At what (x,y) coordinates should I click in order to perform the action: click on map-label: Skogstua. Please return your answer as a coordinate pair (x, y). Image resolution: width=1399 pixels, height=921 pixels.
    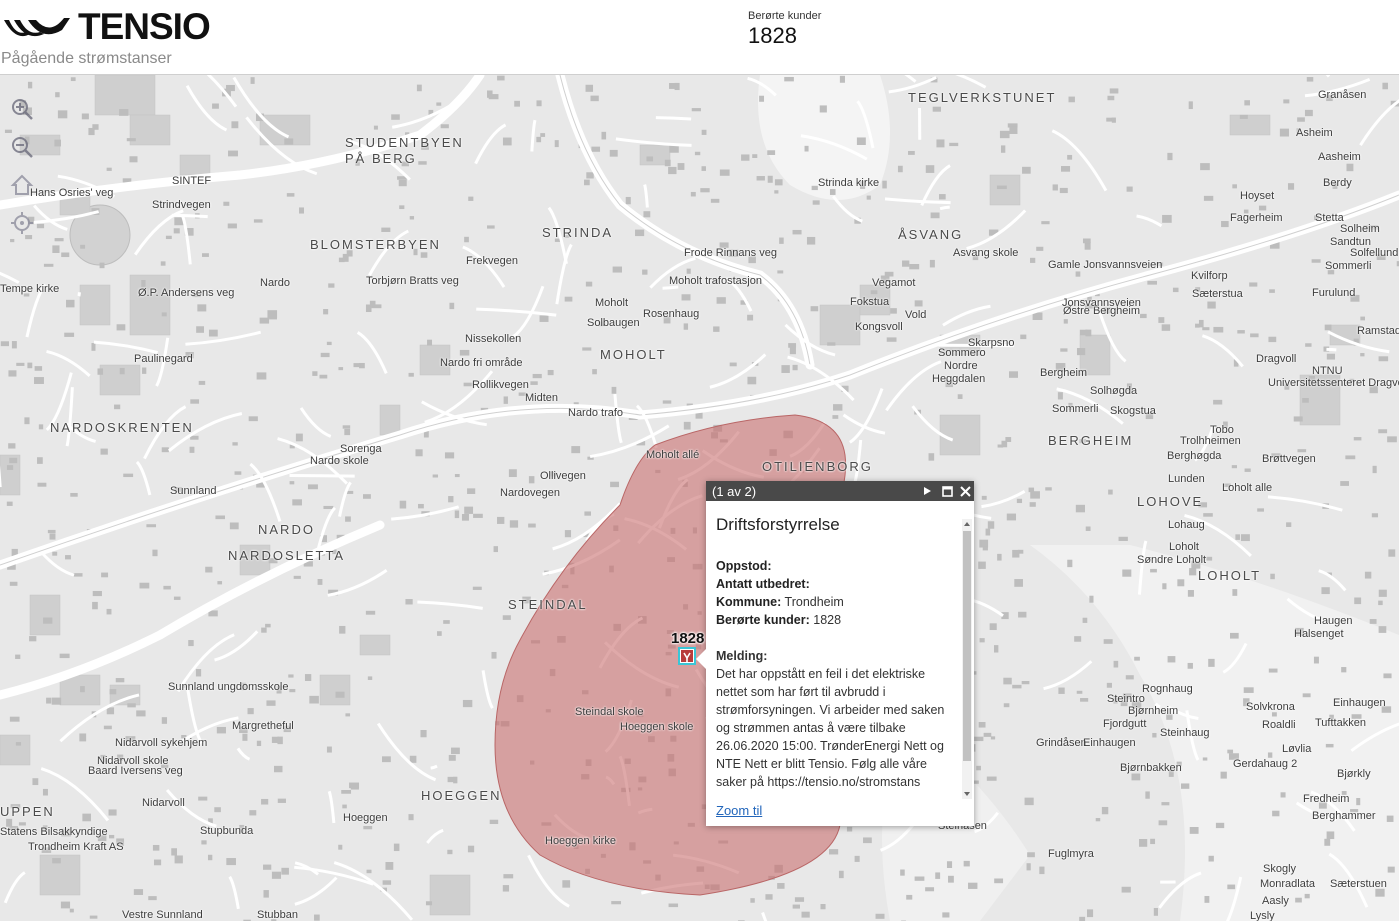
    Looking at the image, I should click on (1133, 411).